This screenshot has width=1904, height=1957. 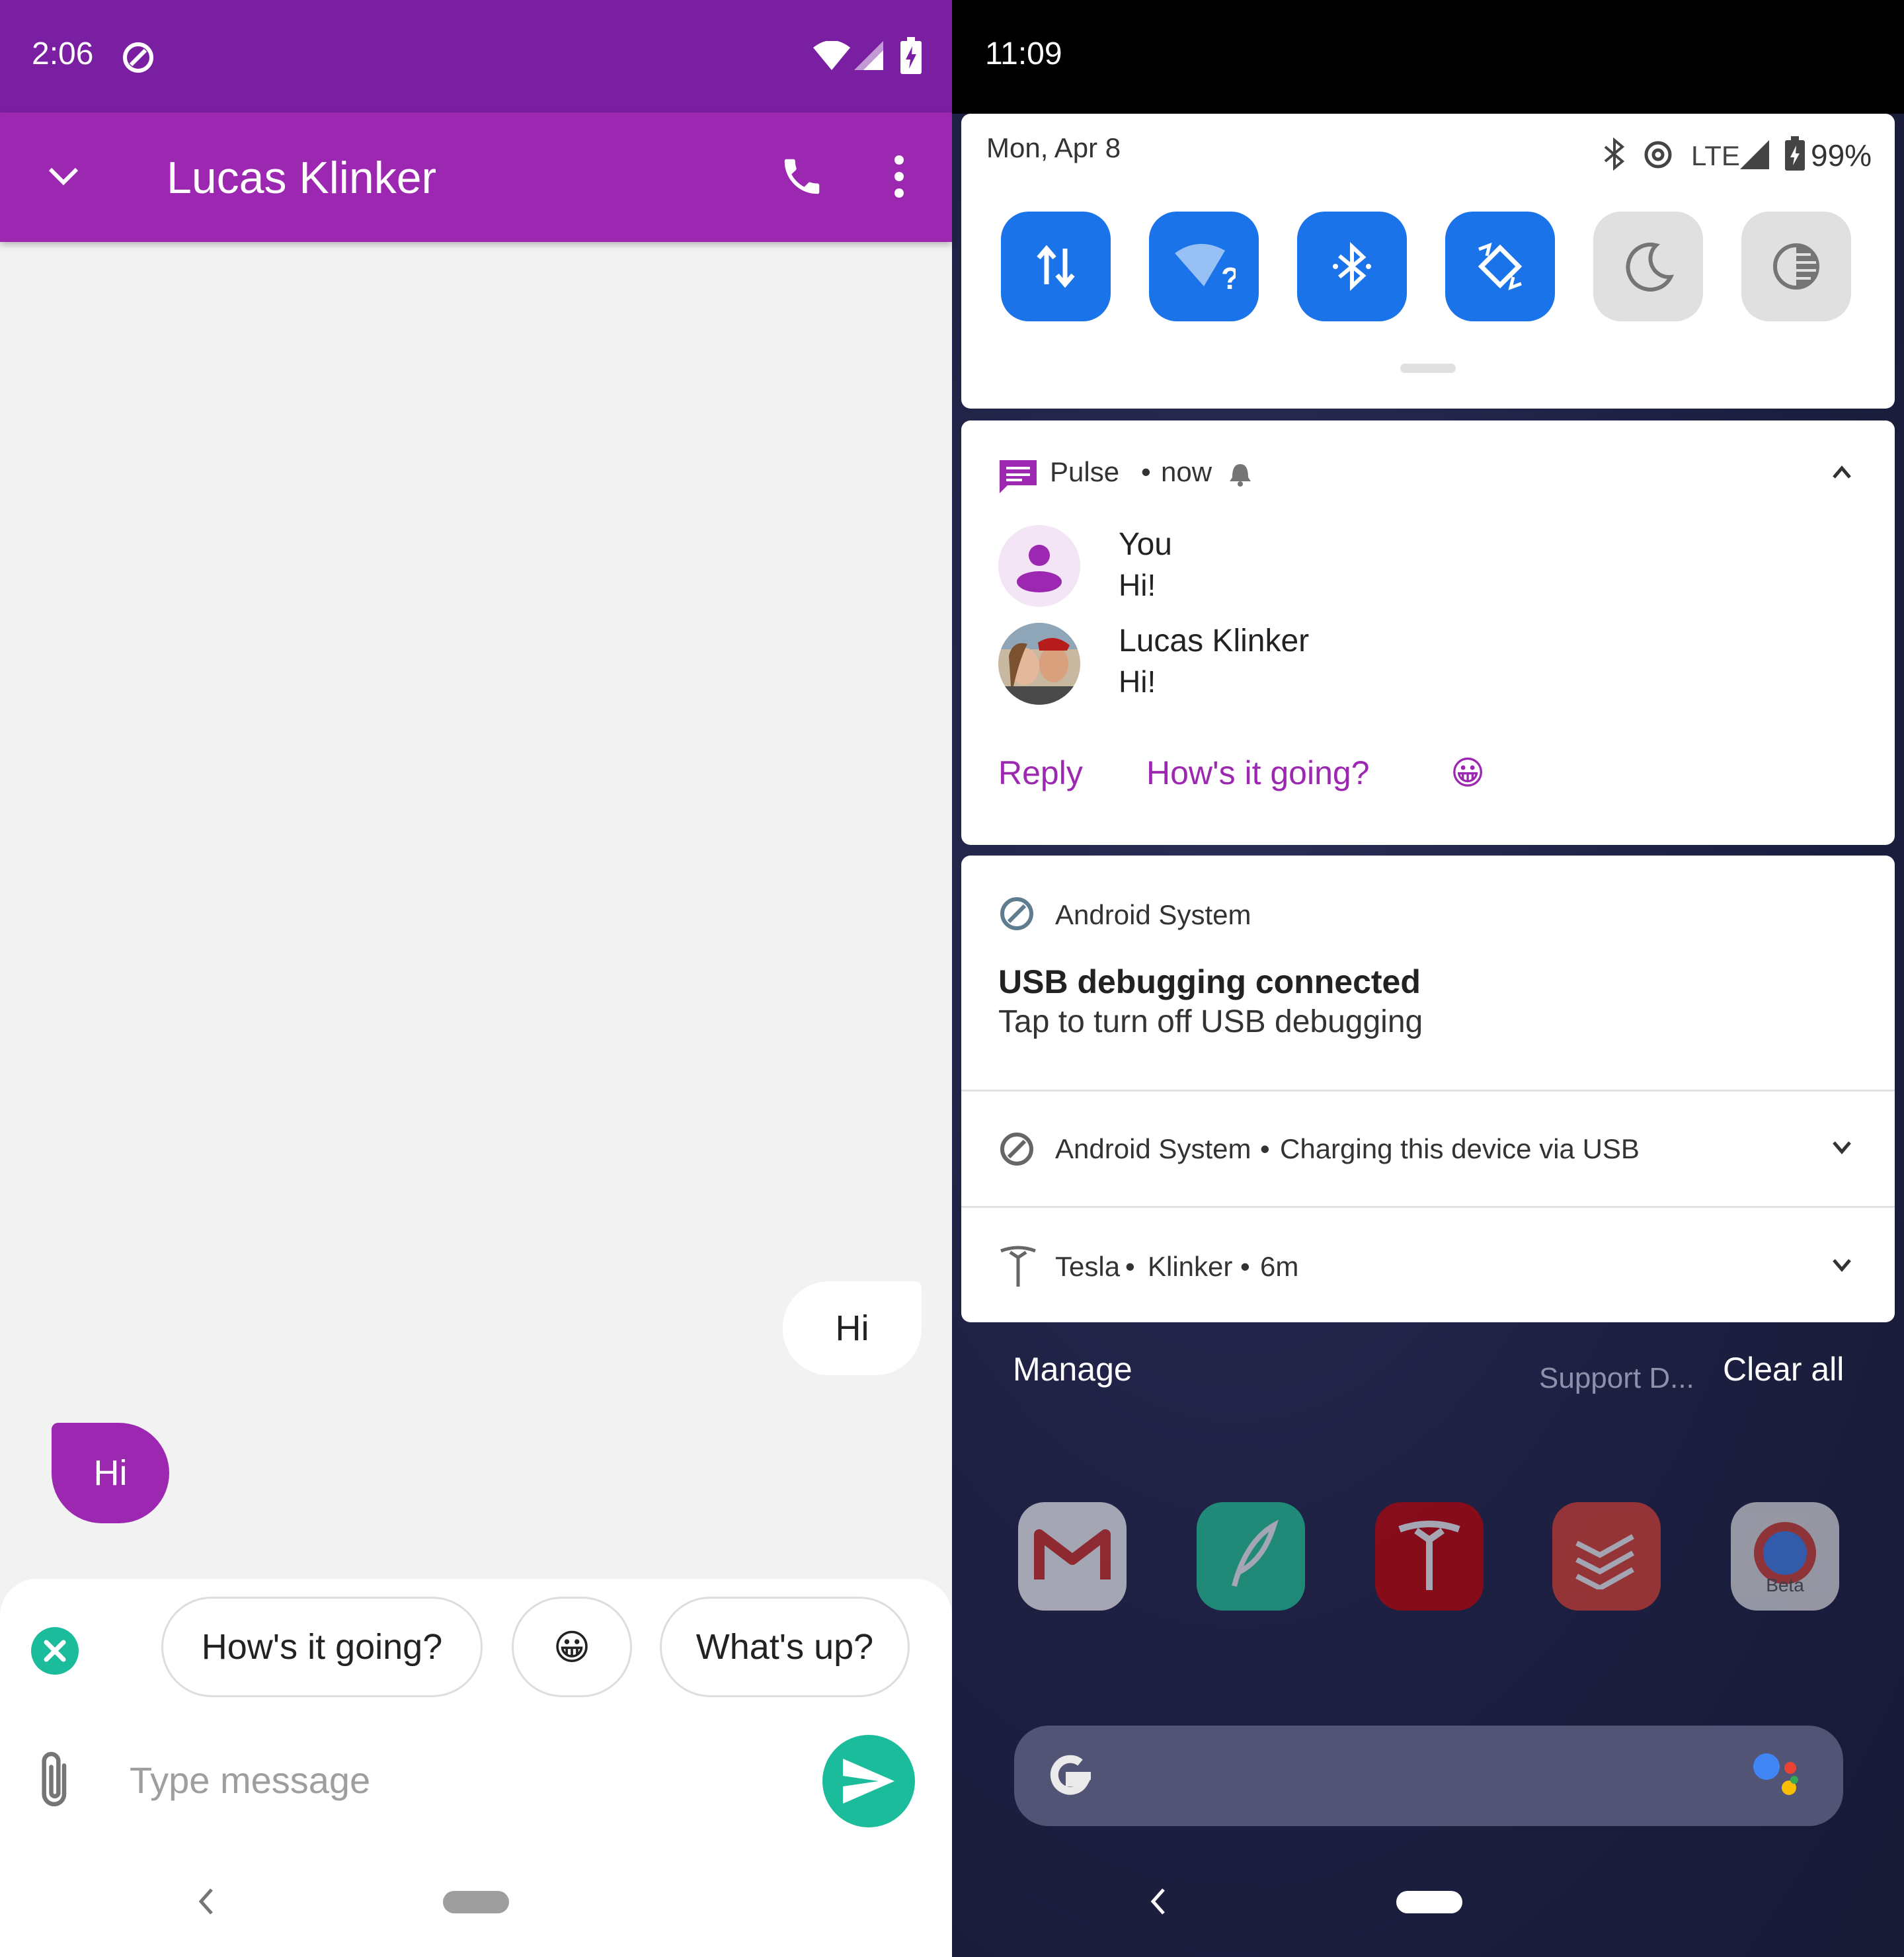 I want to click on notification-time: now, so click(x=1186, y=471).